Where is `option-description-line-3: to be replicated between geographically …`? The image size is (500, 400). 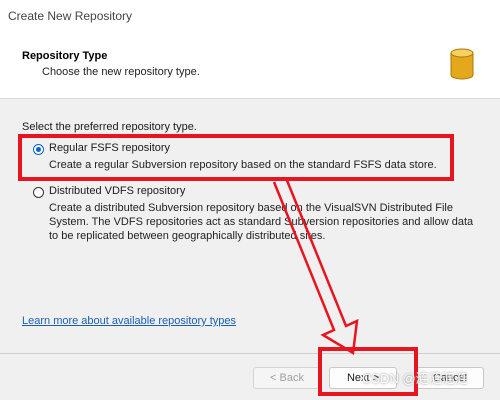 option-description-line-3: to be replicated between geographically … is located at coordinates (187, 236).